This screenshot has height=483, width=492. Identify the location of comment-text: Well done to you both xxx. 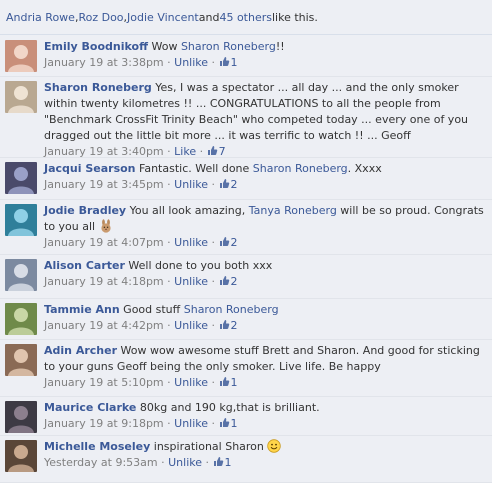
(200, 265).